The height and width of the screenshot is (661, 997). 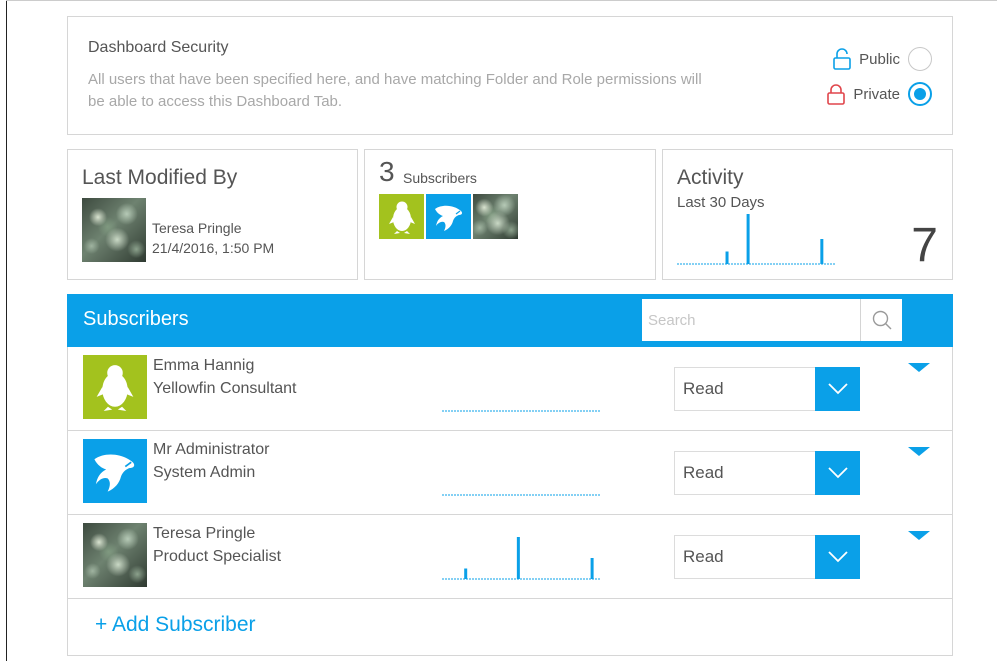 I want to click on search-input, so click(x=749, y=320).